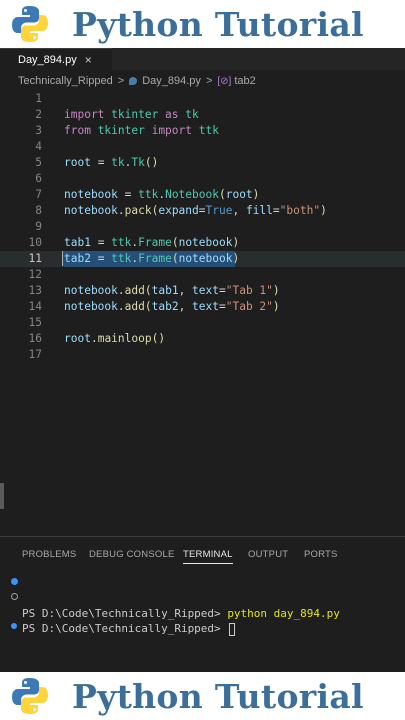 This screenshot has height=720, width=405. What do you see at coordinates (124, 338) in the screenshot?
I see `method-name: mainloop` at bounding box center [124, 338].